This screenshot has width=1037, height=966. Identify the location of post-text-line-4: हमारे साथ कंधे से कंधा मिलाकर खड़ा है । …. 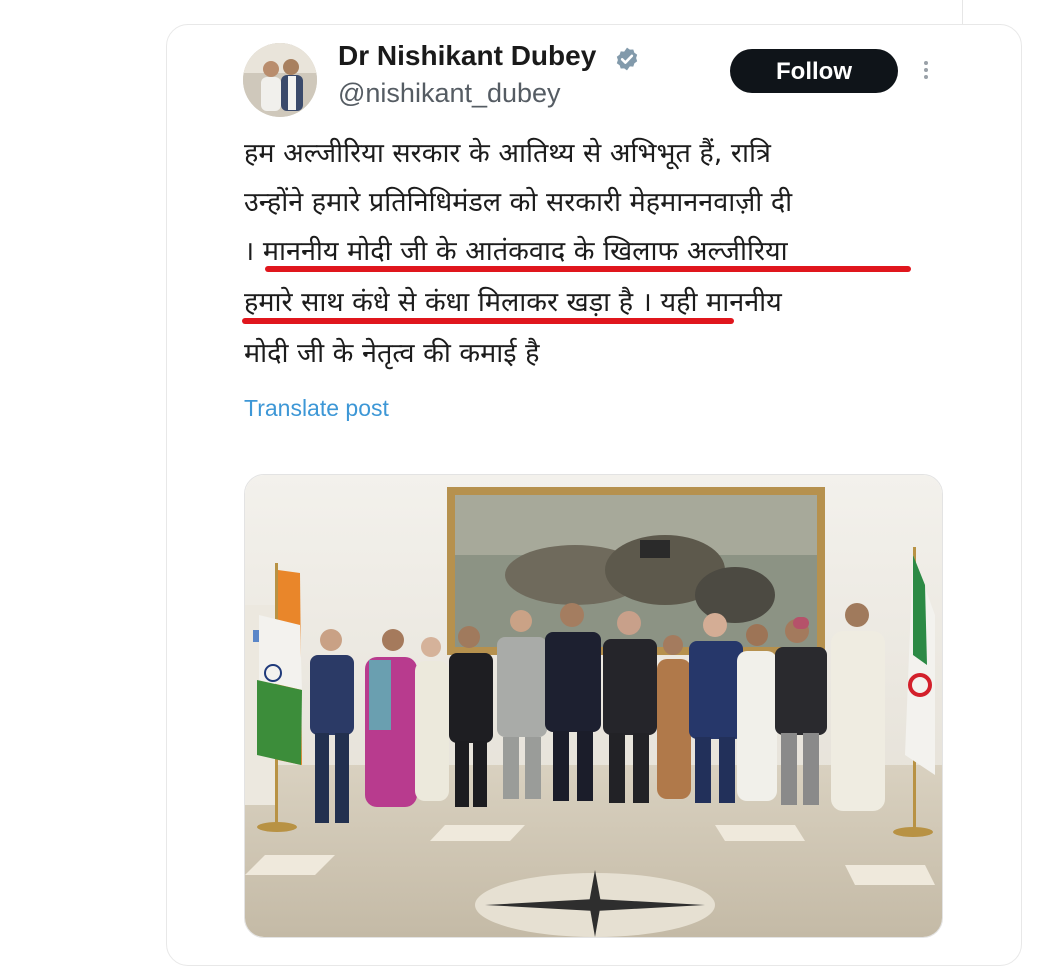
(513, 302).